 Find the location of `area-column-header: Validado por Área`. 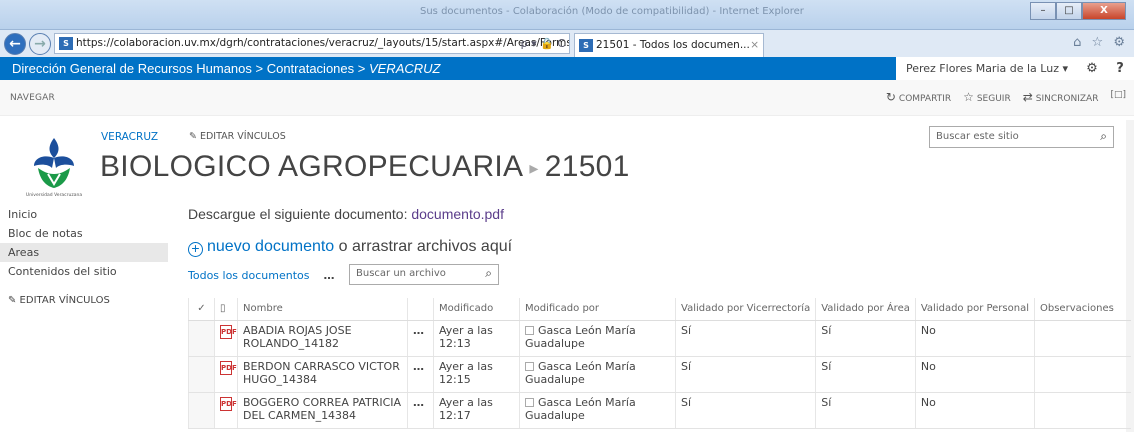

area-column-header: Validado por Área is located at coordinates (865, 309).